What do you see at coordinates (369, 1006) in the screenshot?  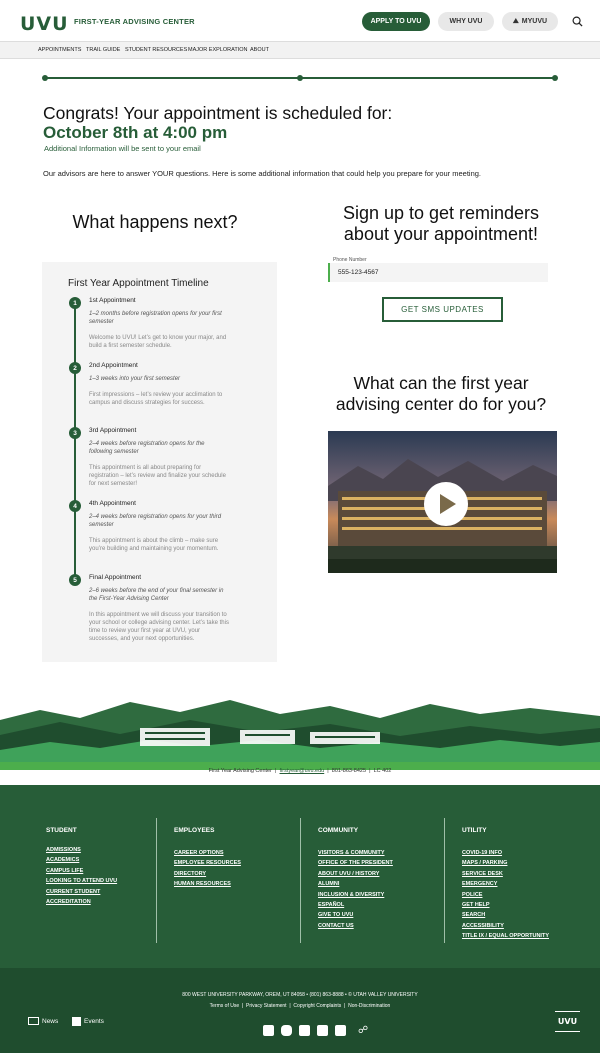 I see `nondiscrimination-link: Non-Discrimination` at bounding box center [369, 1006].